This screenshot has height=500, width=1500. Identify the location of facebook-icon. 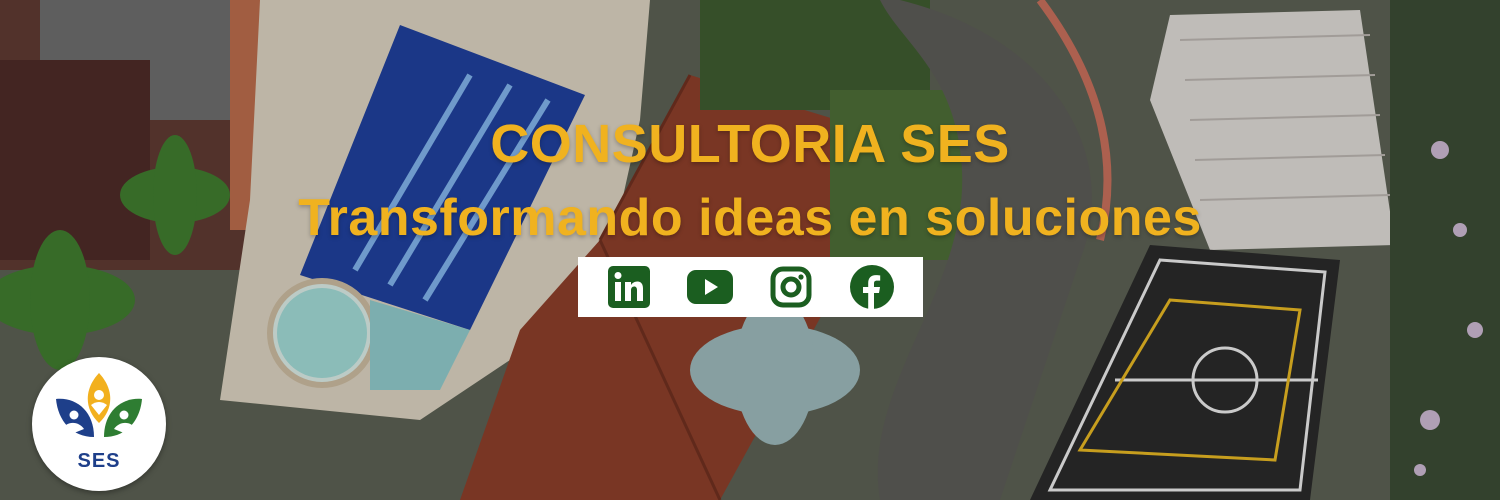
(872, 287).